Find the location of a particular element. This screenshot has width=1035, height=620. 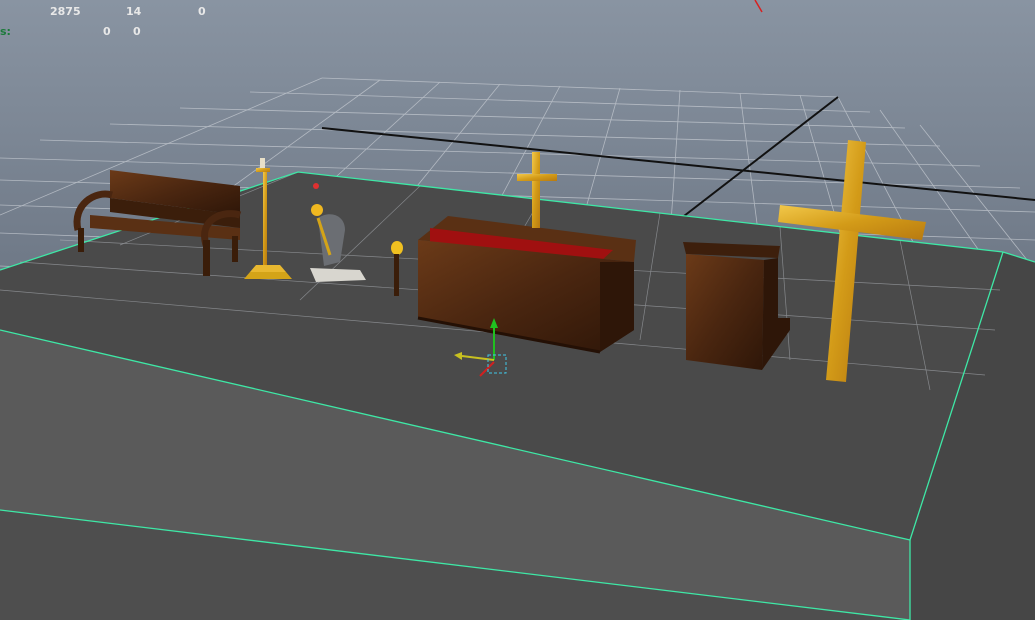

hud-row2-b: 0 is located at coordinates (137, 31).